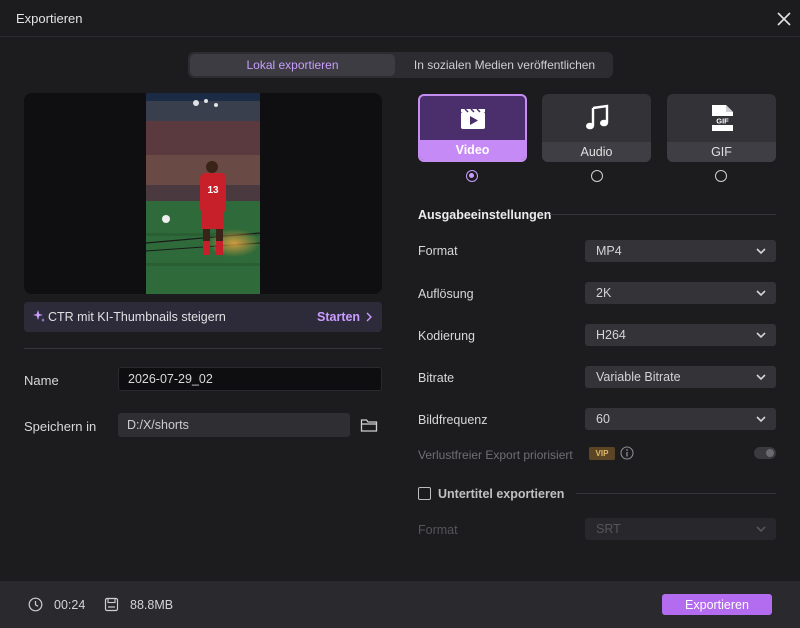  I want to click on file-size-icon, so click(111, 604).